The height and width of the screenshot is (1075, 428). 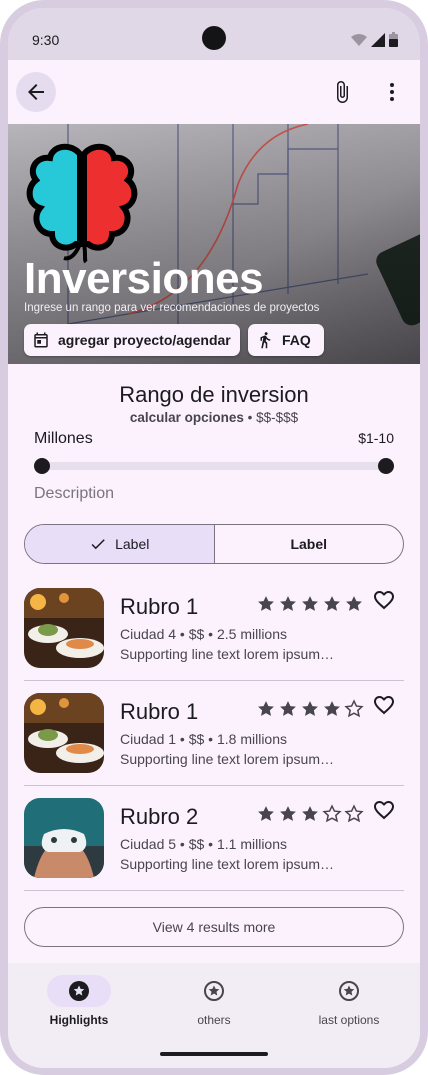 I want to click on paperclip-icon, so click(x=342, y=92).